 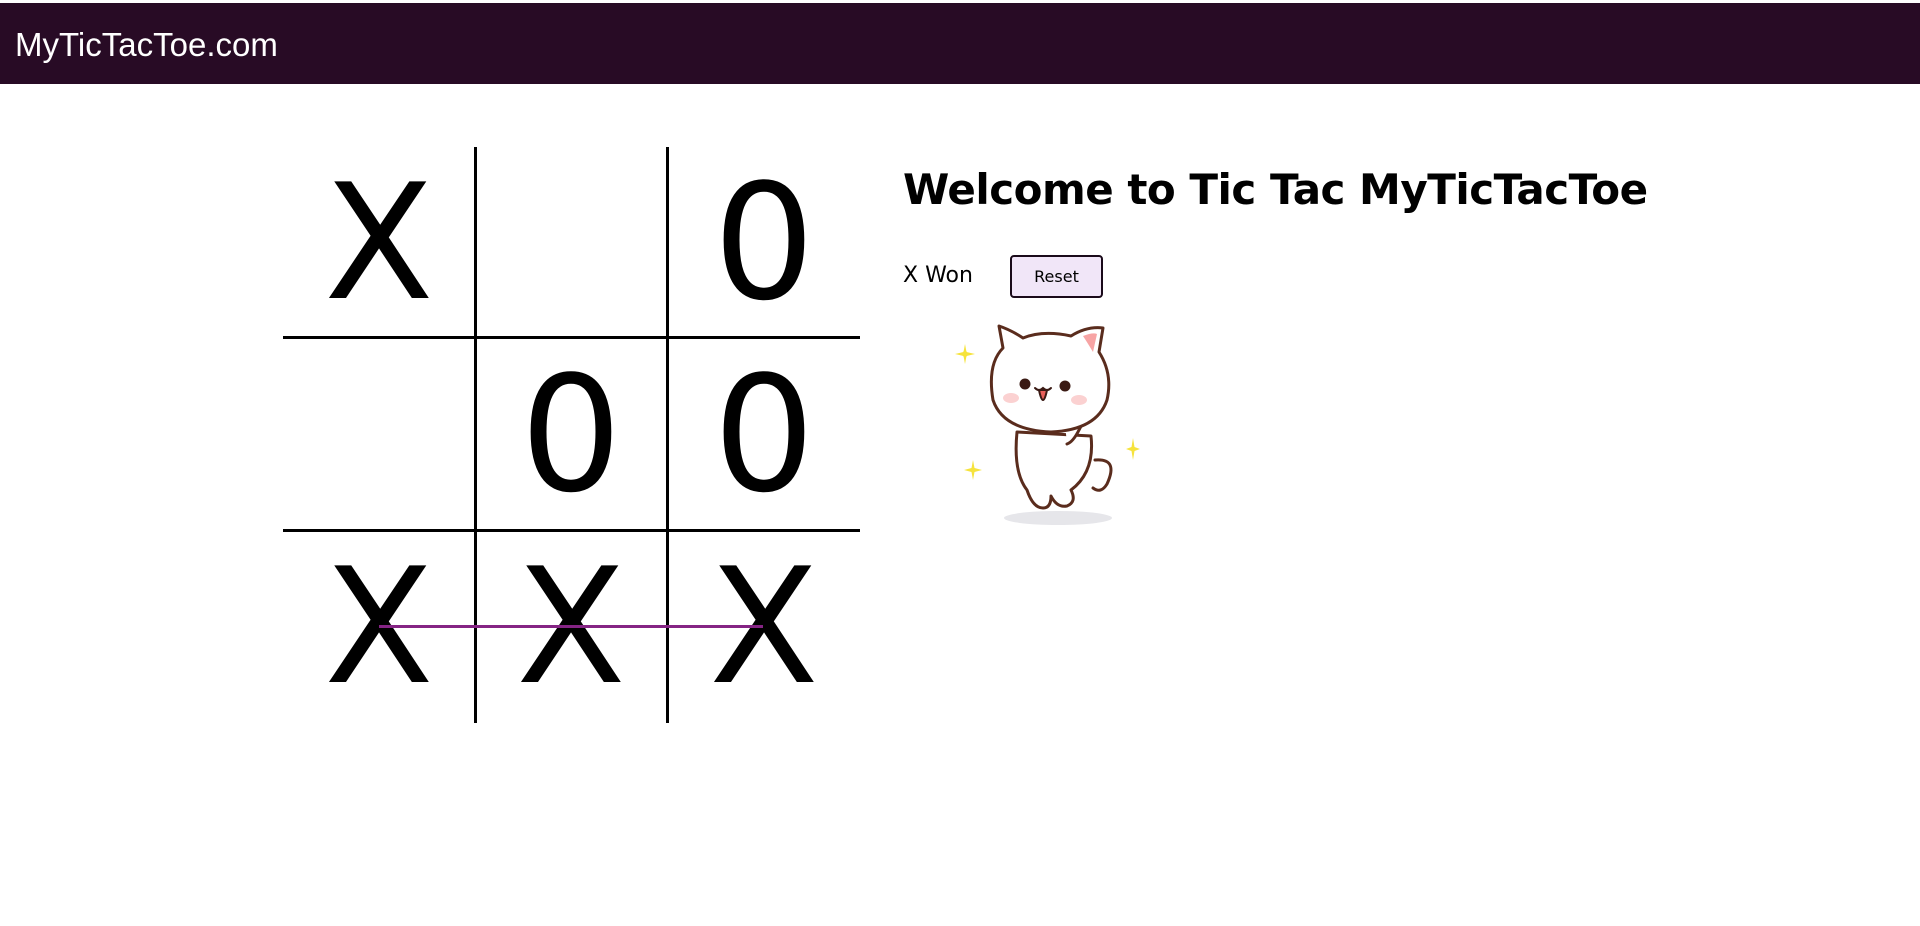 What do you see at coordinates (571, 243) in the screenshot?
I see `board-cell-r1-c2` at bounding box center [571, 243].